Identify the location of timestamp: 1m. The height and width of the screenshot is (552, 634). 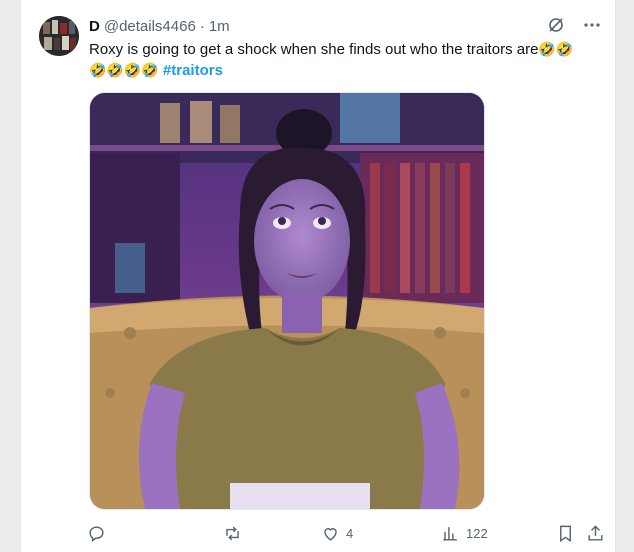
(219, 26).